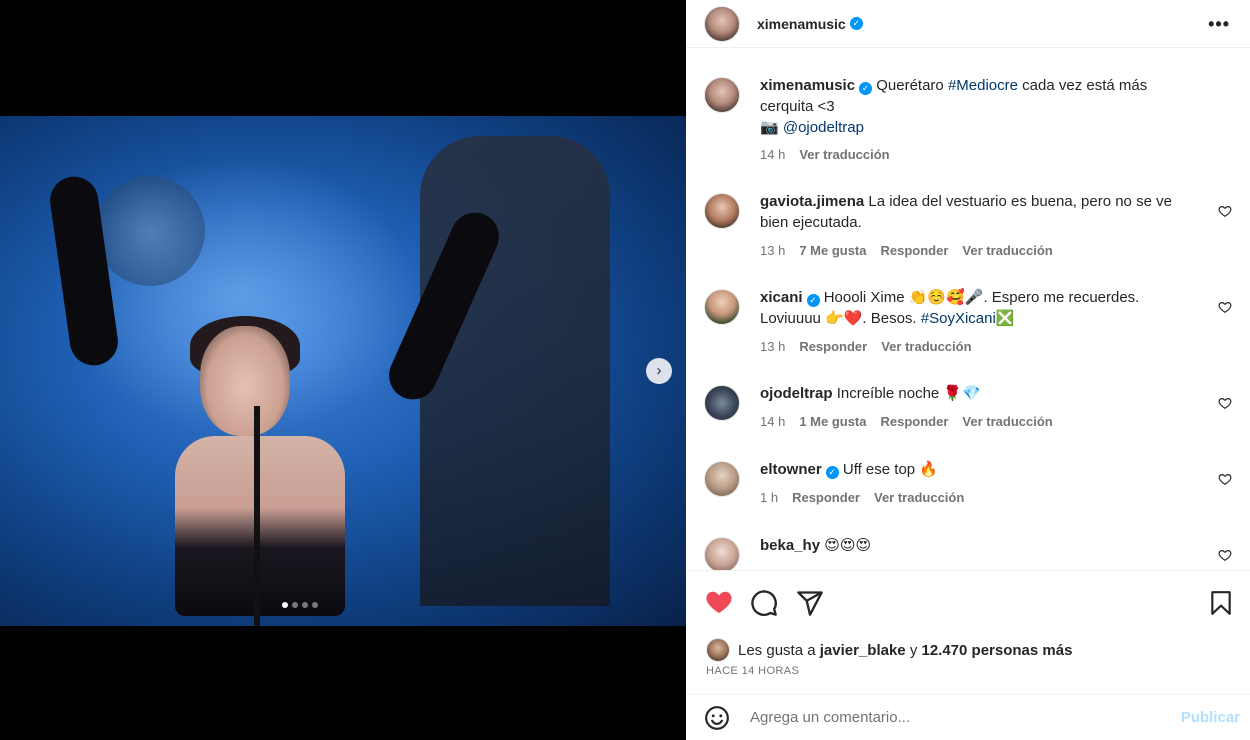  What do you see at coordinates (764, 603) in the screenshot?
I see `comment-icon` at bounding box center [764, 603].